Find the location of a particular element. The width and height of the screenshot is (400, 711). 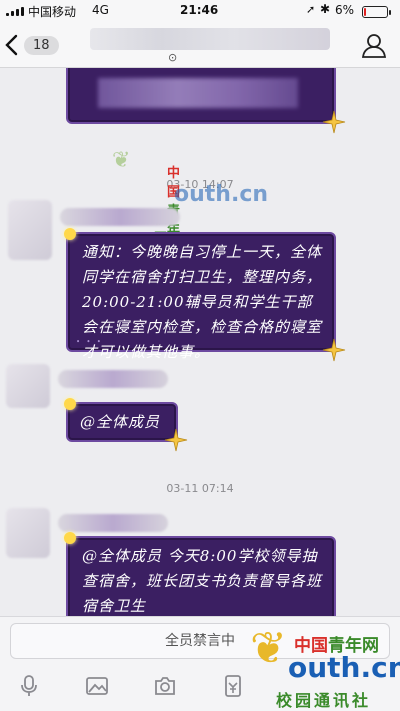

battery-percent: 6% is located at coordinates (345, 10).